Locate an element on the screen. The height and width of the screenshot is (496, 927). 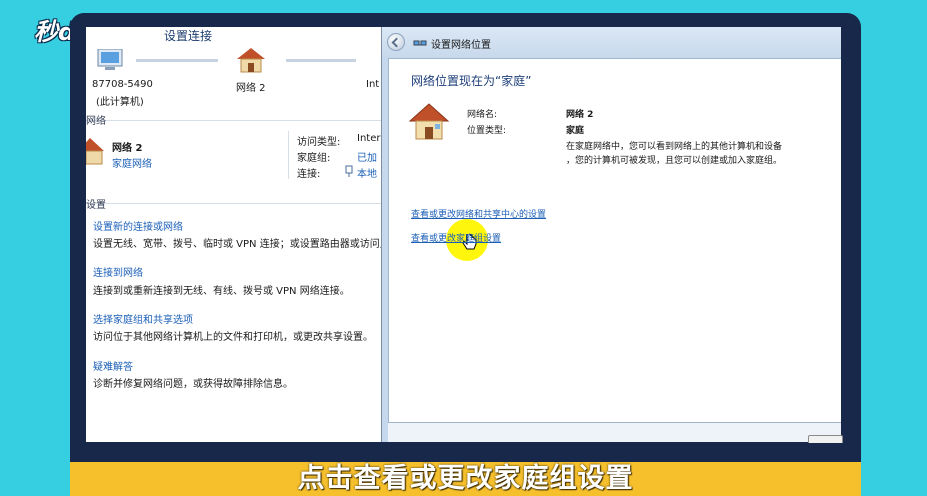
map-network-label: 网络 2 is located at coordinates (251, 88).